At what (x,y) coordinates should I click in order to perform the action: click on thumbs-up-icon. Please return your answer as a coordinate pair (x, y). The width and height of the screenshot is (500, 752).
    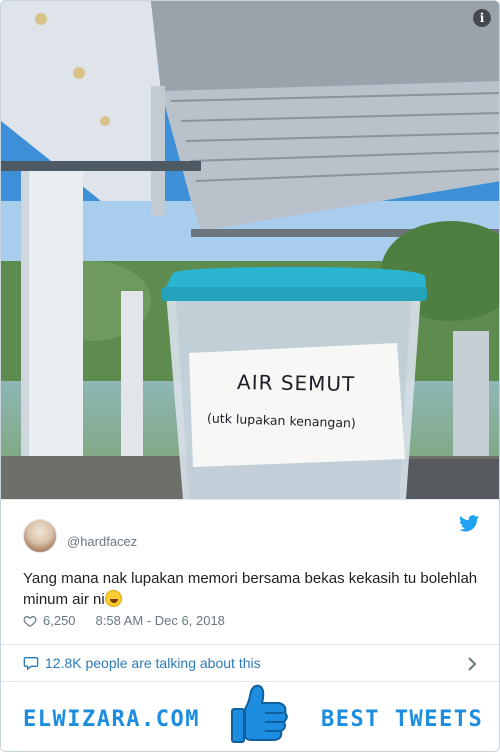
    Looking at the image, I should click on (259, 713).